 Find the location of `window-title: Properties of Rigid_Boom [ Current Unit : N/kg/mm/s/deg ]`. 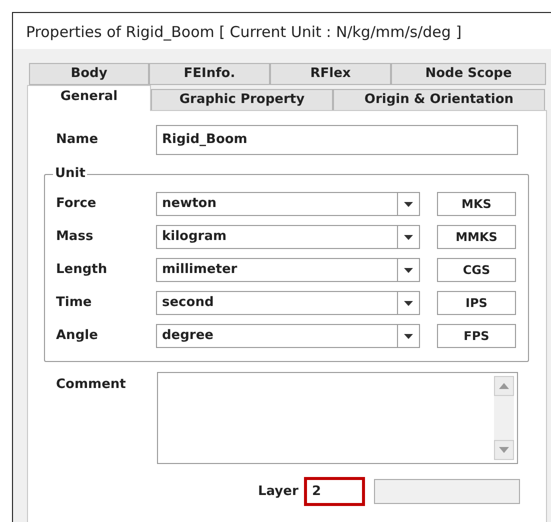

window-title: Properties of Rigid_Boom [ Current Unit : N/kg/mm/s/deg ] is located at coordinates (244, 32).